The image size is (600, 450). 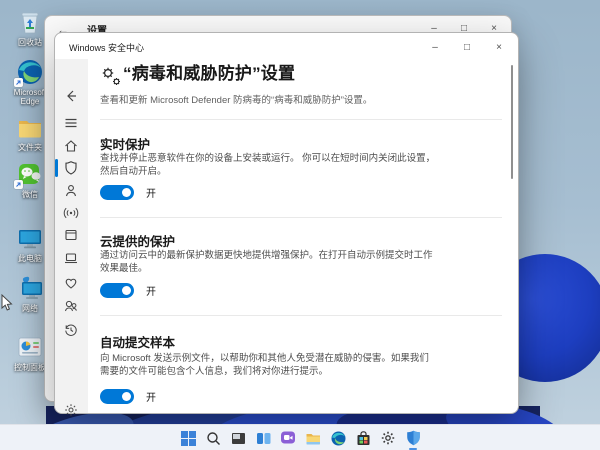 What do you see at coordinates (209, 73) in the screenshot?
I see `page-title: “病毒和威胁防护”设置` at bounding box center [209, 73].